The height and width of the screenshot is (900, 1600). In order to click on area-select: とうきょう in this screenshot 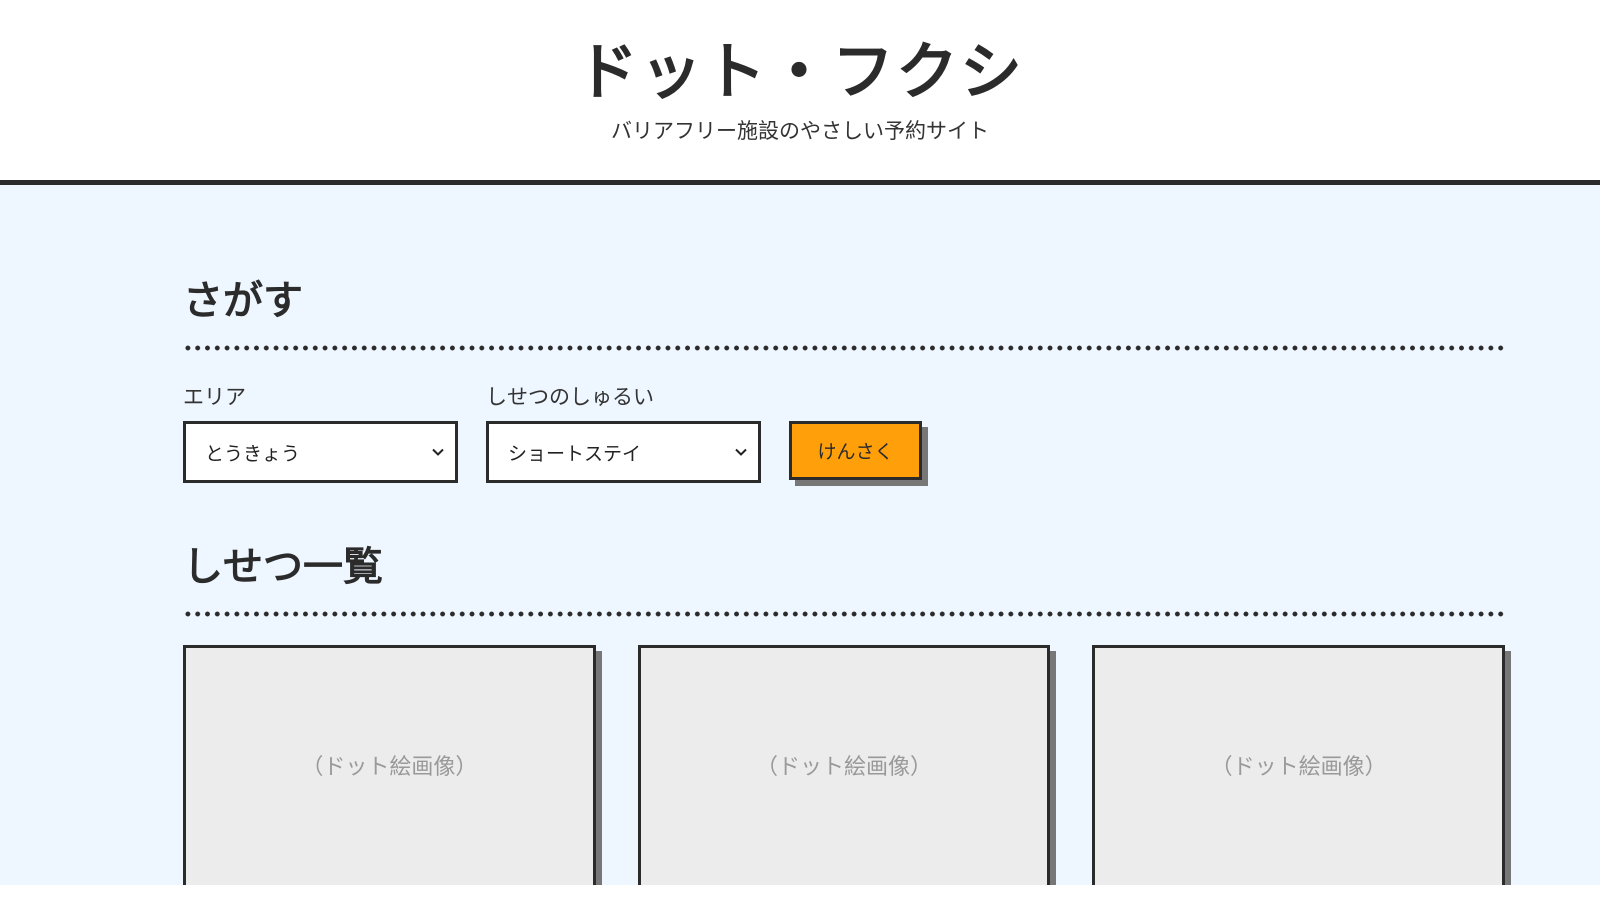, I will do `click(320, 452)`.